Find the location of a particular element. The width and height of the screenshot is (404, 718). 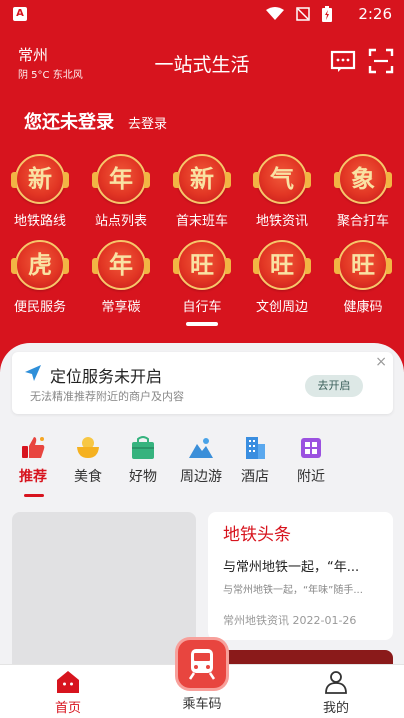

service-label: 自行车 is located at coordinates (202, 307).